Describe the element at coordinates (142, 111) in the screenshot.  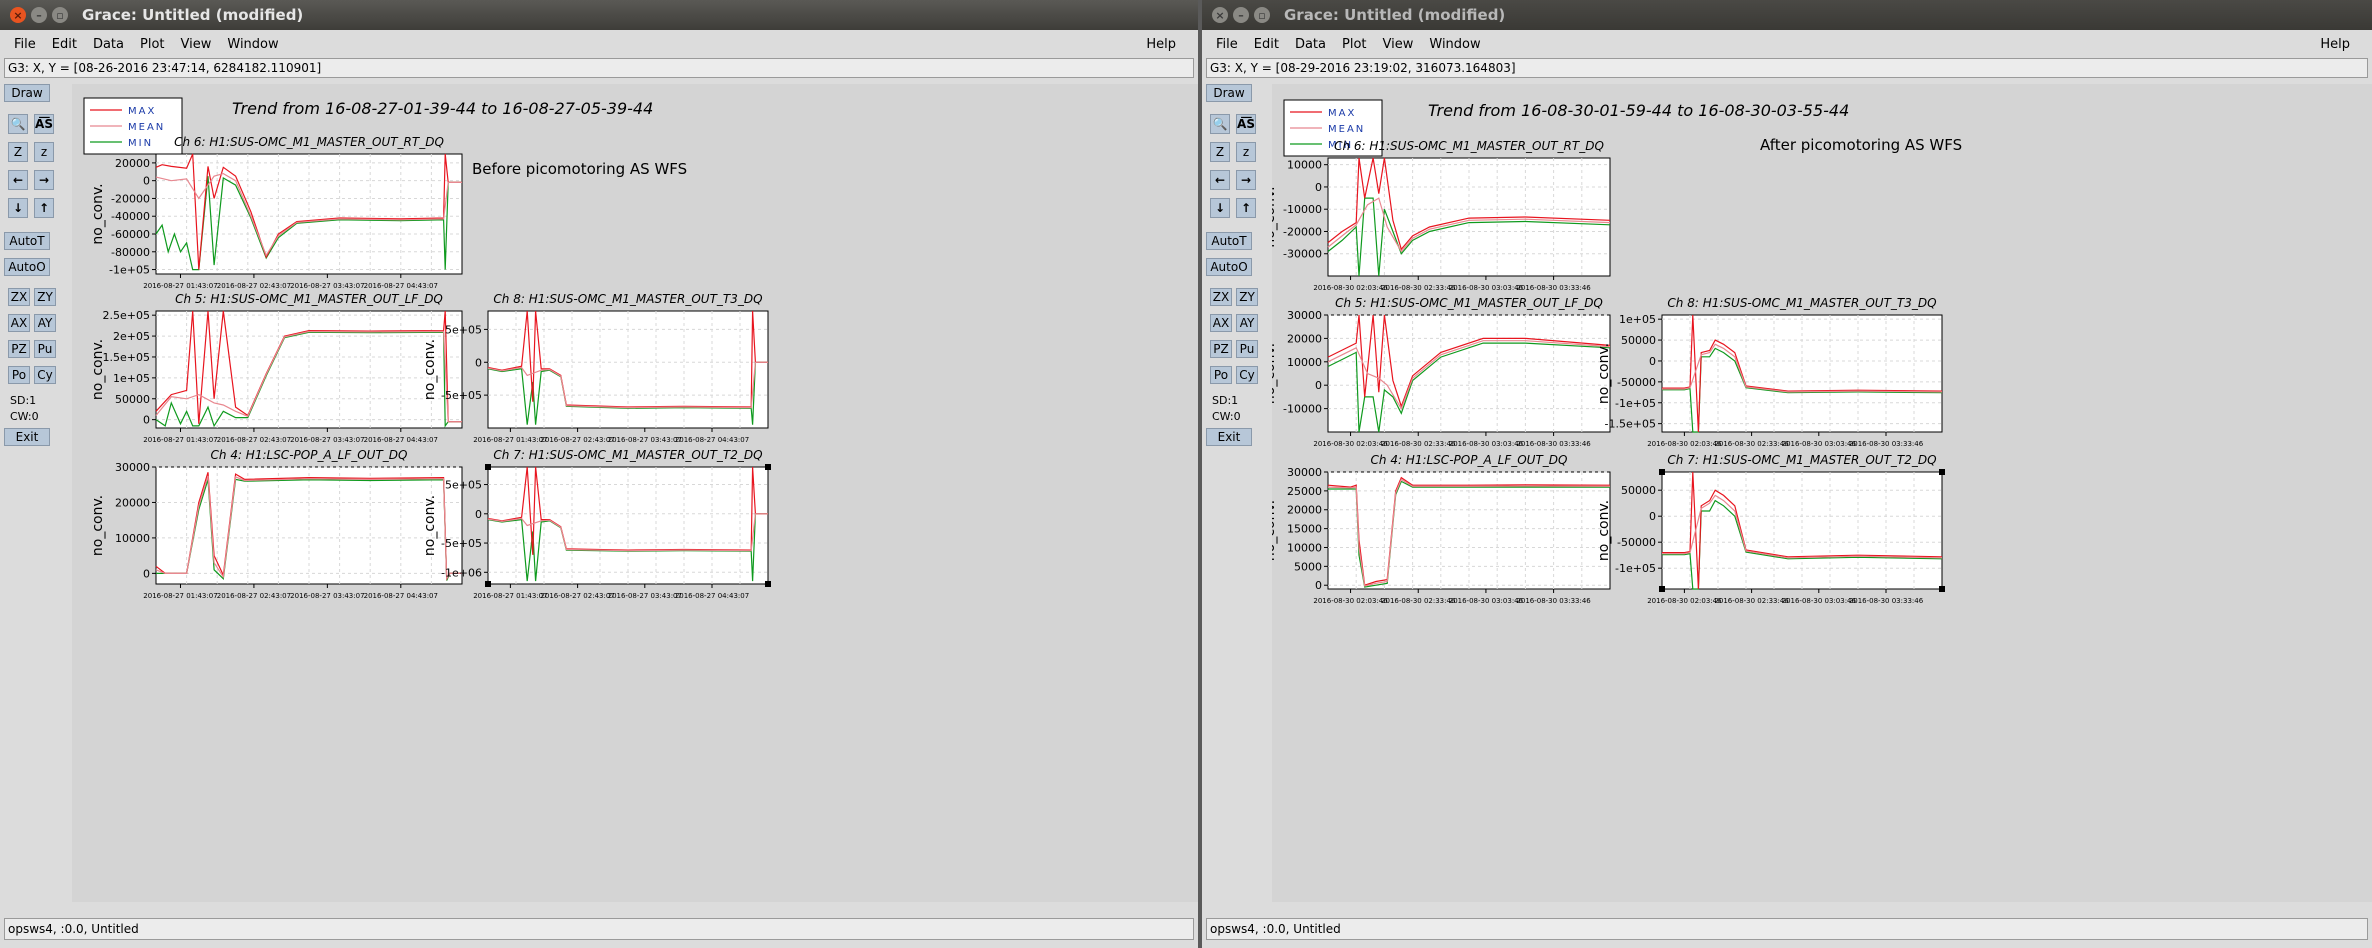
I see `legend-label: MAX` at that location.